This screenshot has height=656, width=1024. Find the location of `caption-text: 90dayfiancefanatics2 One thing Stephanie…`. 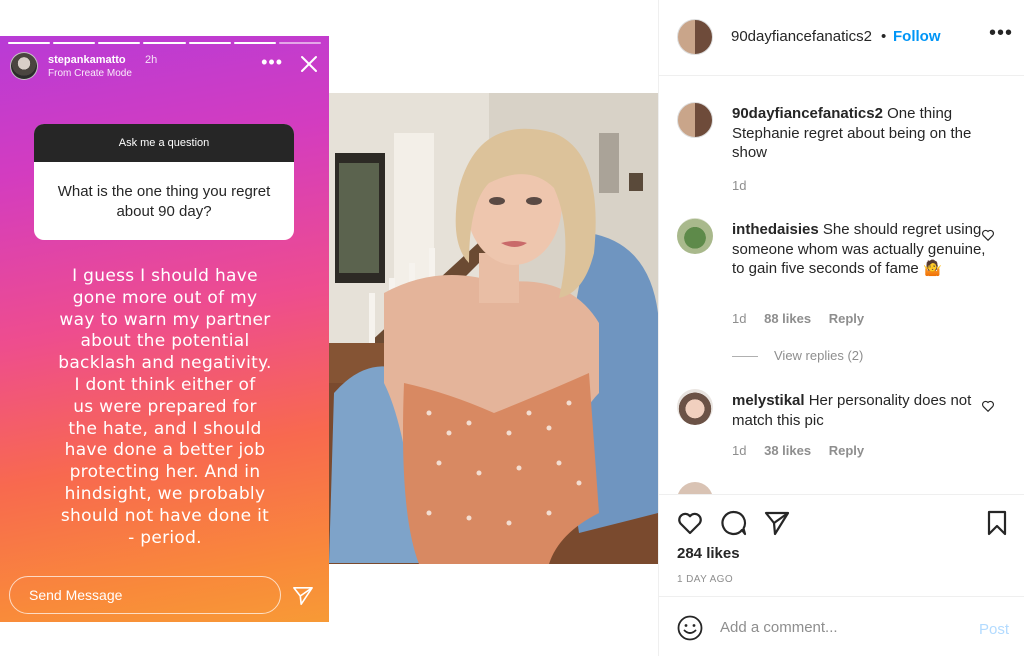

caption-text: 90dayfiancefanatics2 One thing Stephanie… is located at coordinates (859, 133).